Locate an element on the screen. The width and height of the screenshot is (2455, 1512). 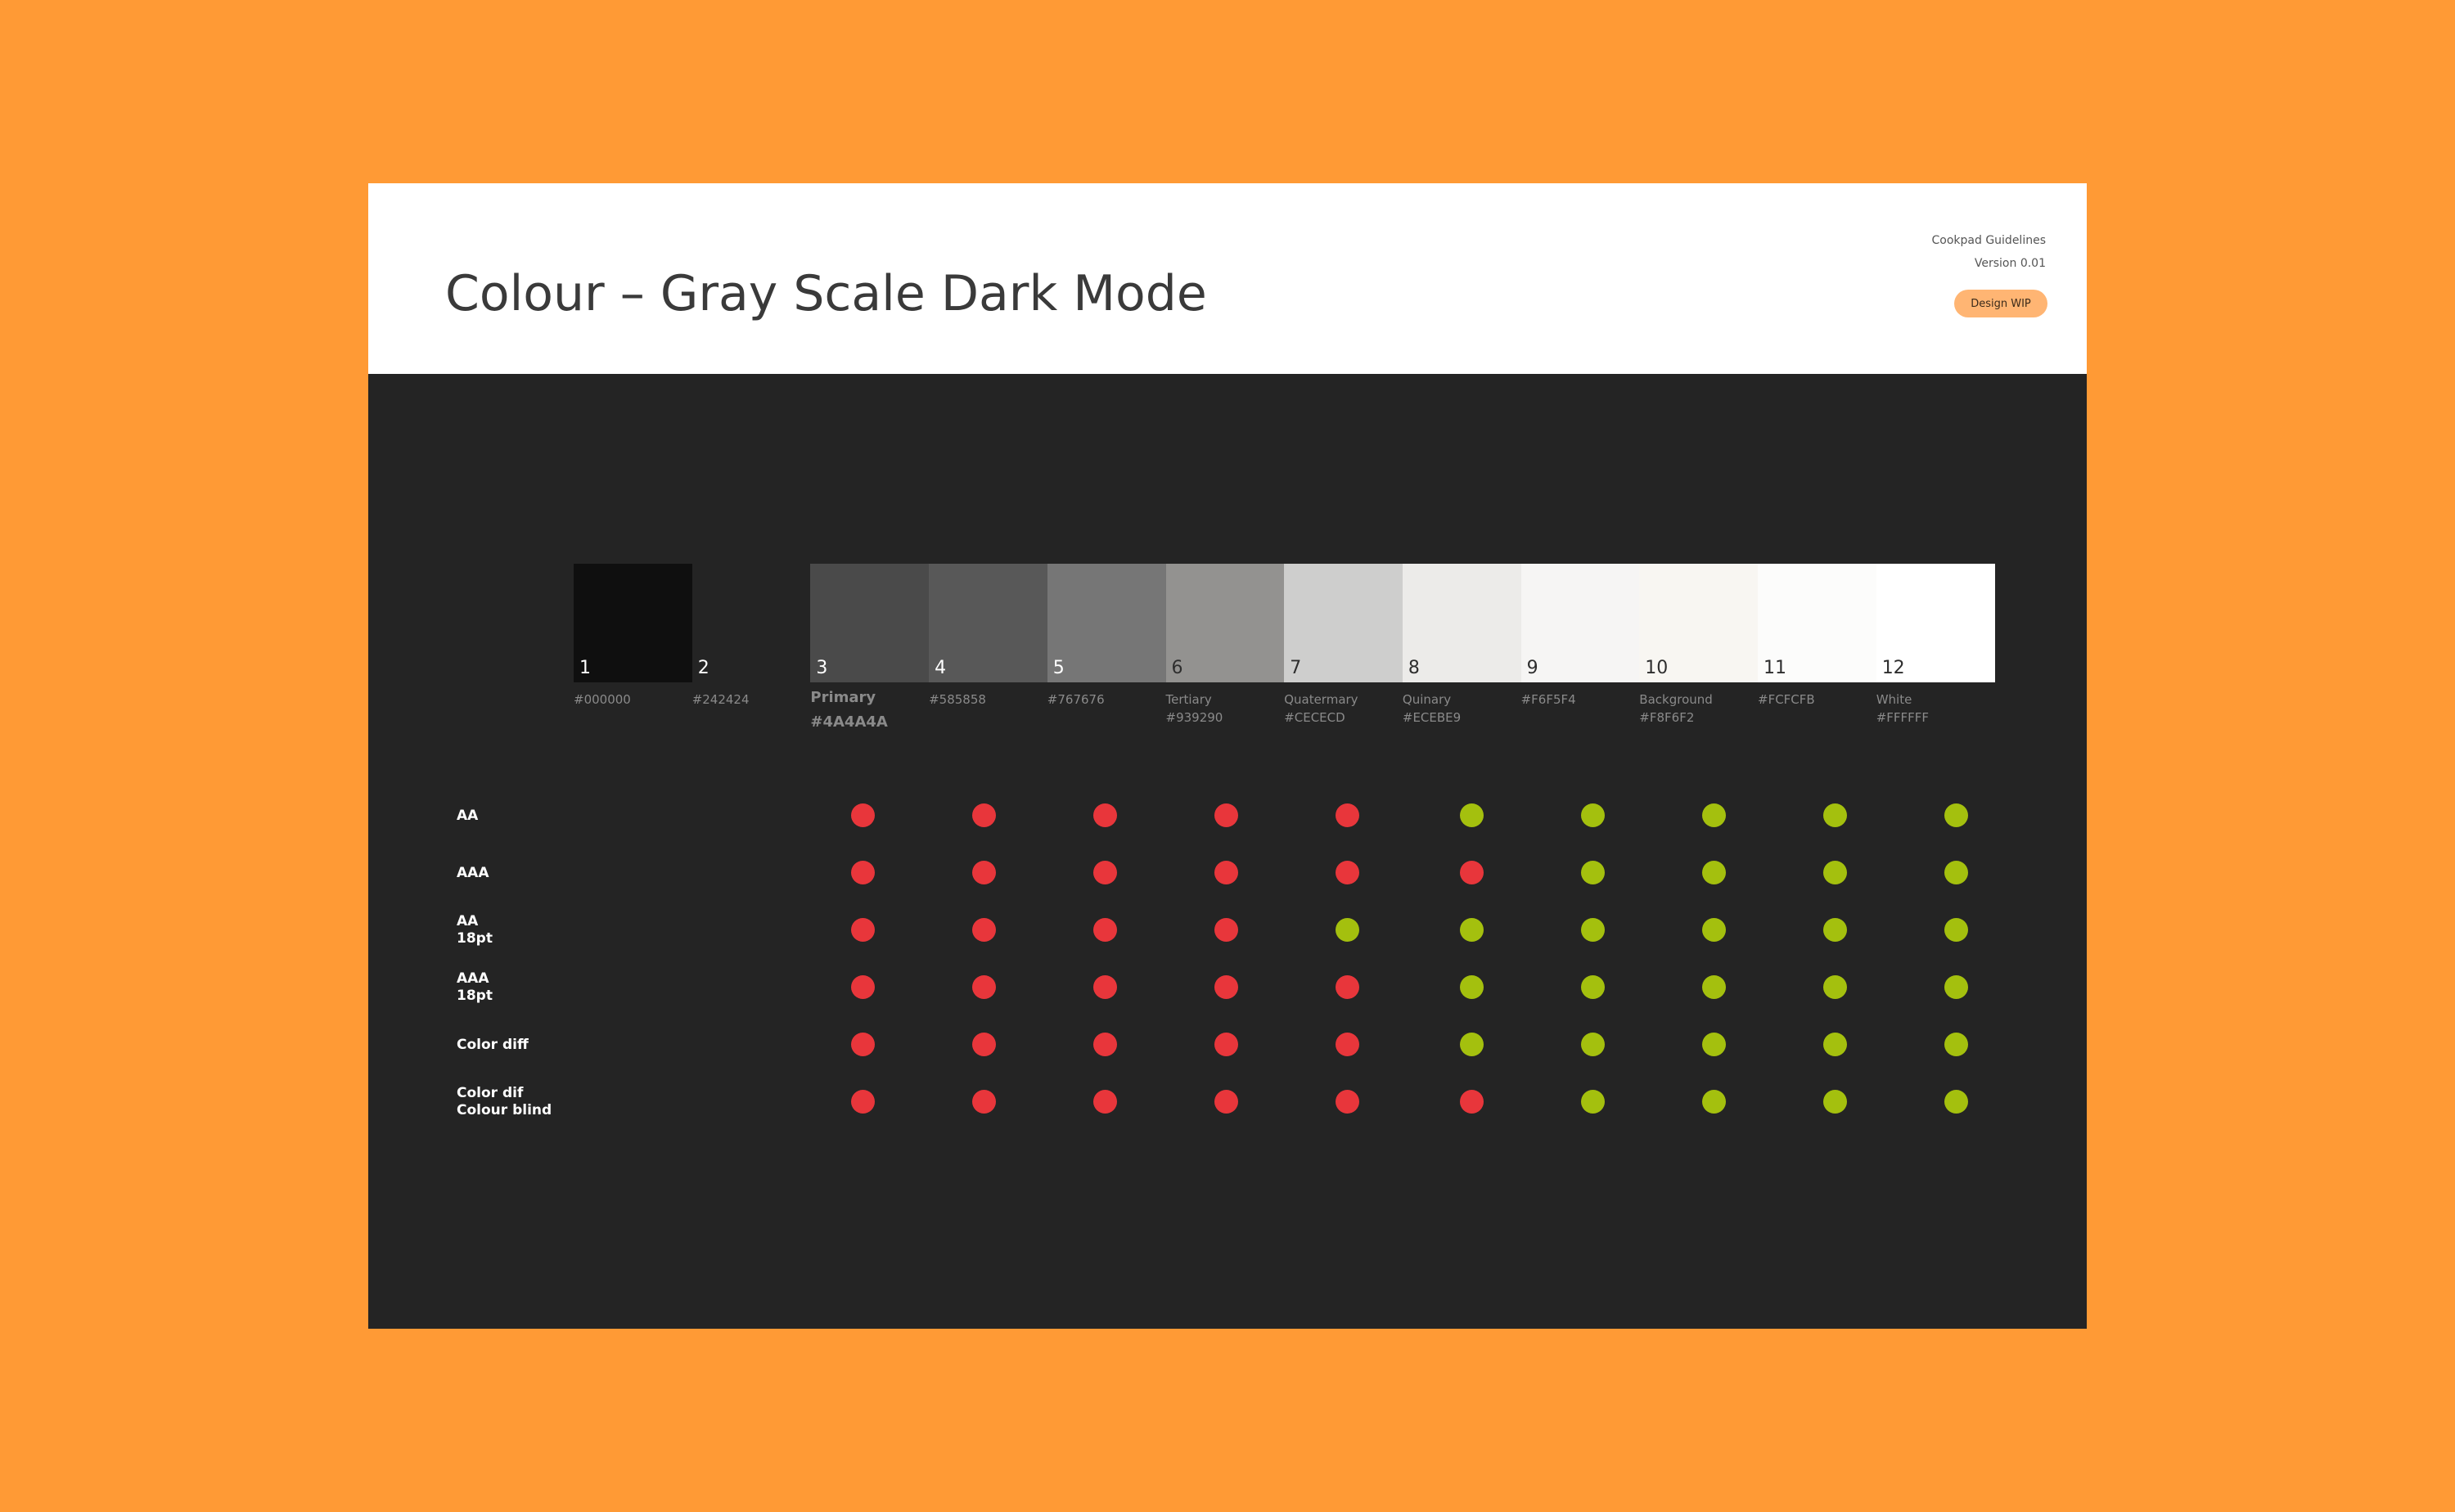
swatch-label: #585858 is located at coordinates (957, 700).